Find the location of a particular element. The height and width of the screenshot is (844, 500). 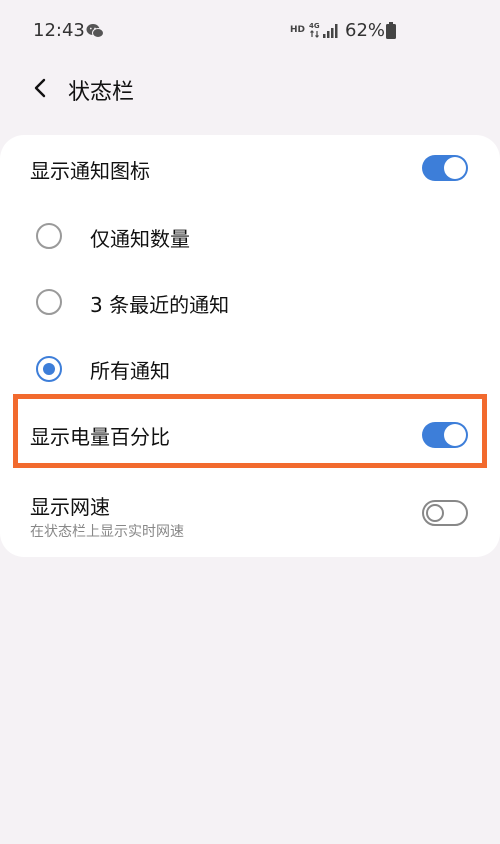

status-time: 12:43 is located at coordinates (59, 30).